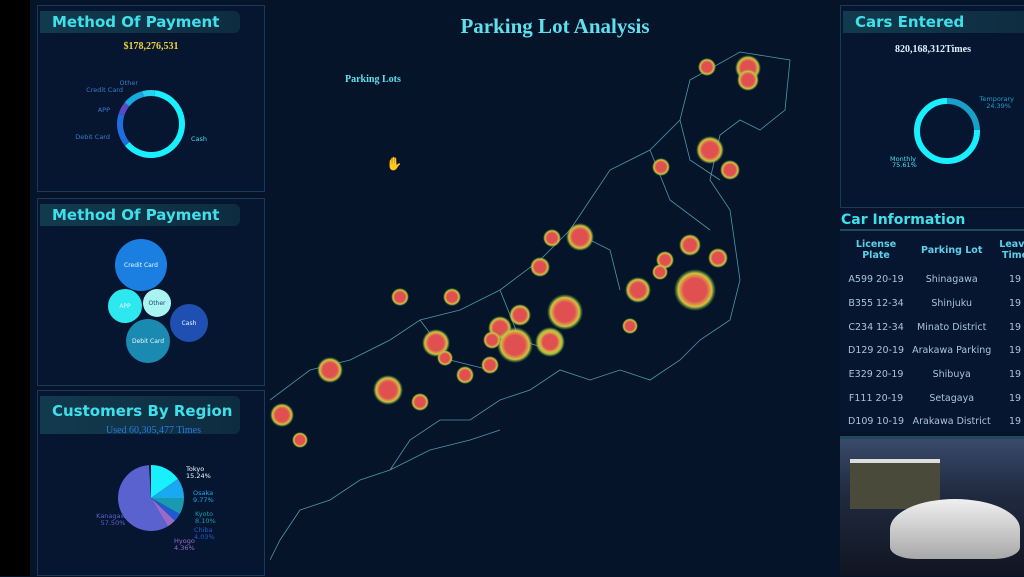 This screenshot has width=1024, height=577. I want to click on table-cell: Minato District, so click(952, 327).